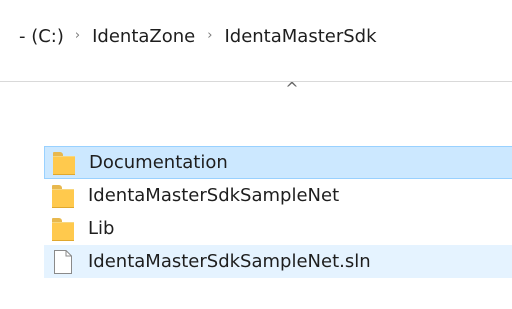  What do you see at coordinates (158, 162) in the screenshot?
I see `file-name: Documentation` at bounding box center [158, 162].